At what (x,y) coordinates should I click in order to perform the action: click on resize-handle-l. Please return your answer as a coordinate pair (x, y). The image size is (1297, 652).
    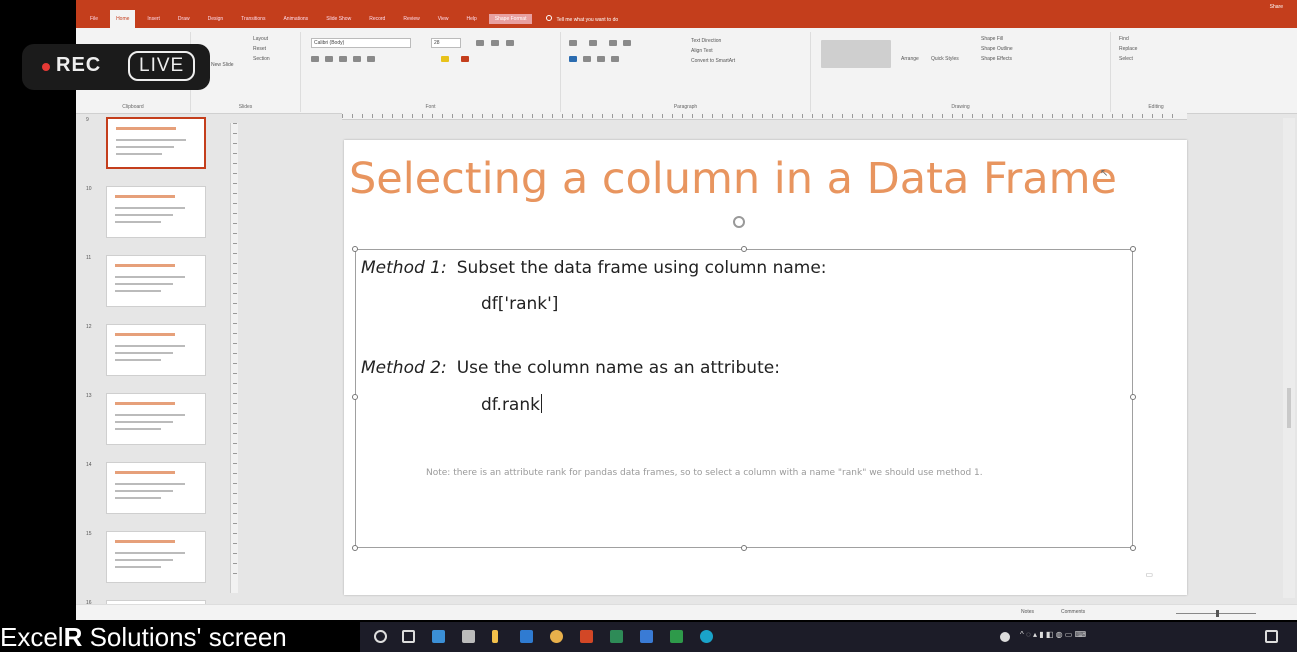
    Looking at the image, I should click on (355, 397).